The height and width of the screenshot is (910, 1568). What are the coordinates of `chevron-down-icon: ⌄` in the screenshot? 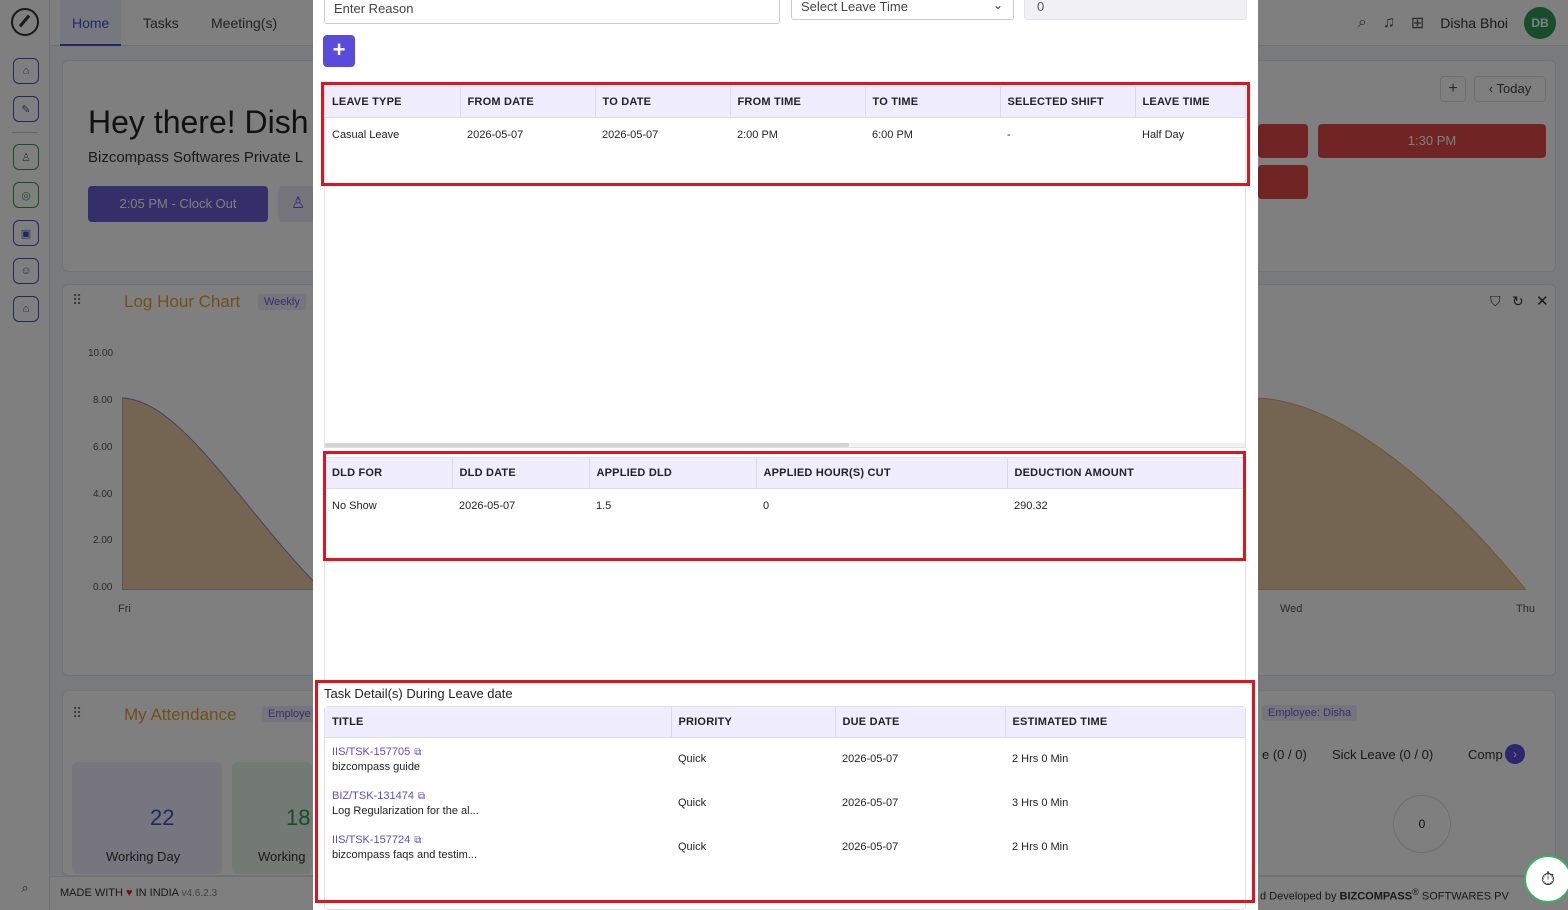 It's located at (997, 6).